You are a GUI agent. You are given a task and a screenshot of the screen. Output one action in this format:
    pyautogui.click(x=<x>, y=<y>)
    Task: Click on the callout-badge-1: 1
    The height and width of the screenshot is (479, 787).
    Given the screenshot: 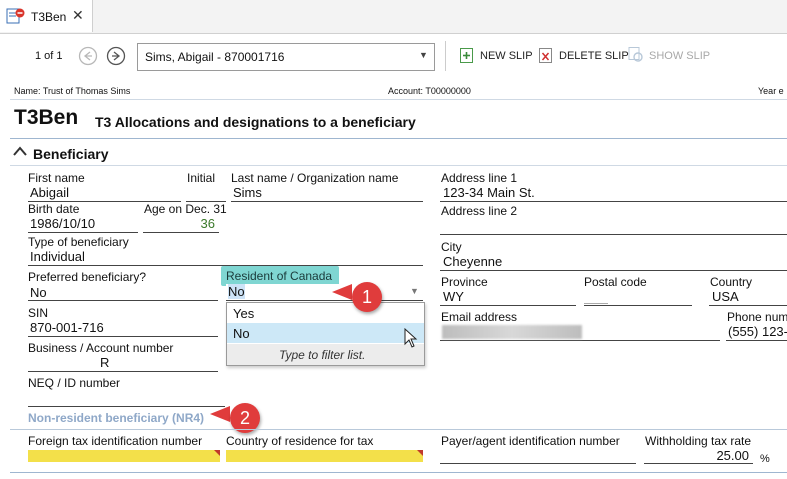 What is the action you would take?
    pyautogui.click(x=367, y=297)
    